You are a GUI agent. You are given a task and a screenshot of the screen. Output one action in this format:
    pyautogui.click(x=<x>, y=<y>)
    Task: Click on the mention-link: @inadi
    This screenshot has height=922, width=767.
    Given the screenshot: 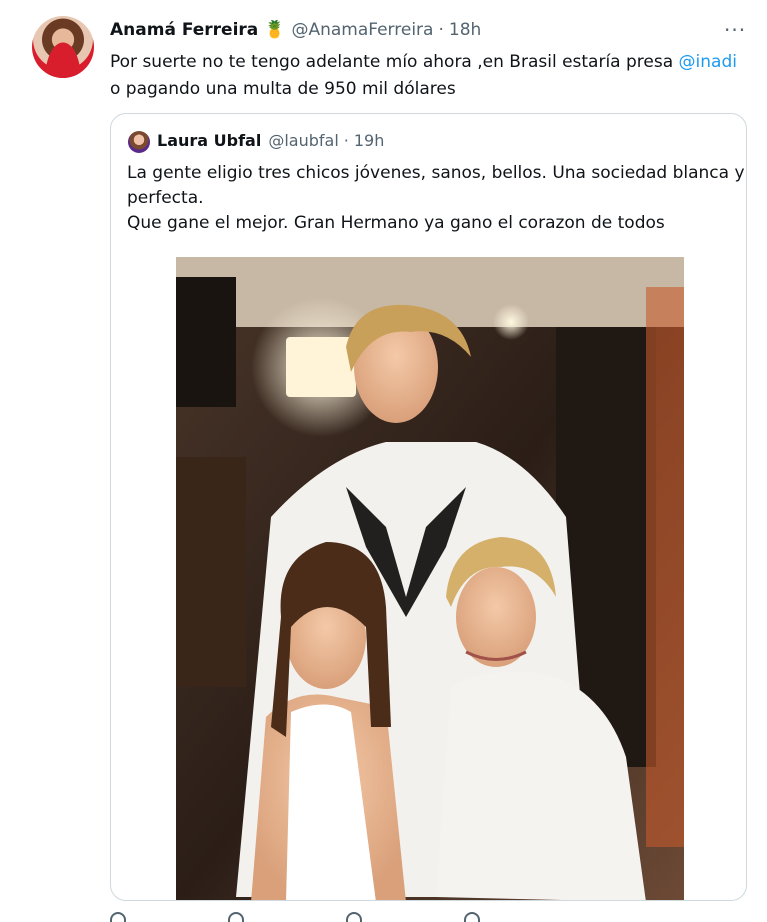 What is the action you would take?
    pyautogui.click(x=708, y=62)
    